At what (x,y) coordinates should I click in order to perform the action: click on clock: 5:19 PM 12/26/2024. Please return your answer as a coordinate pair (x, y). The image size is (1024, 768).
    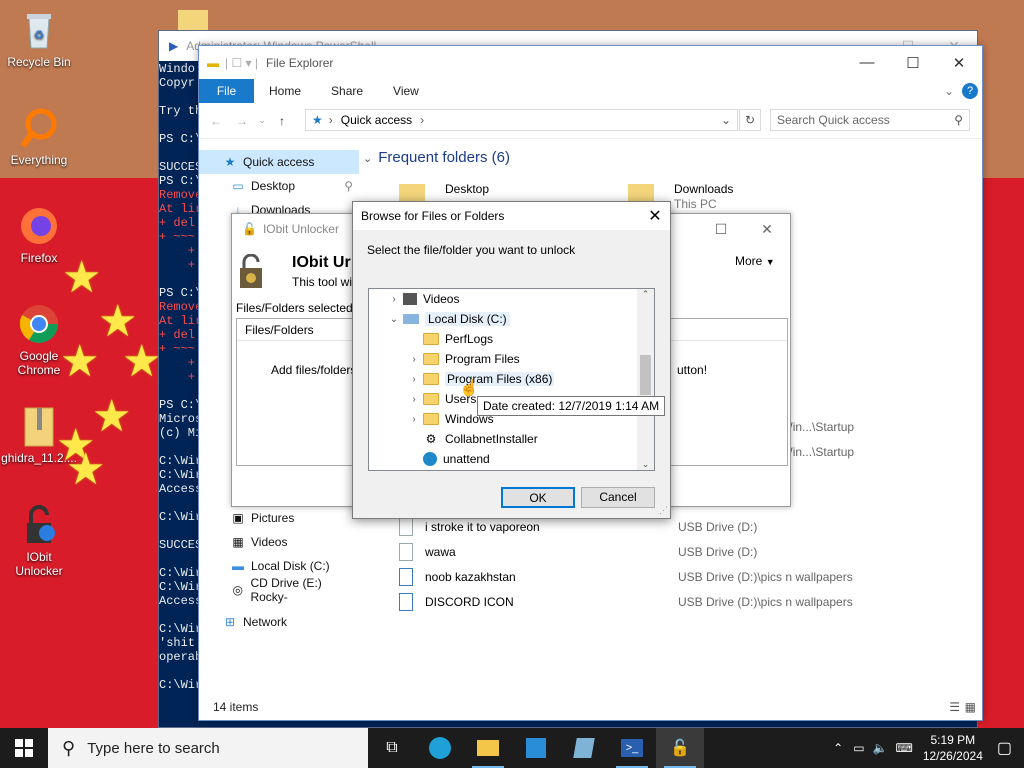
    Looking at the image, I should click on (953, 748).